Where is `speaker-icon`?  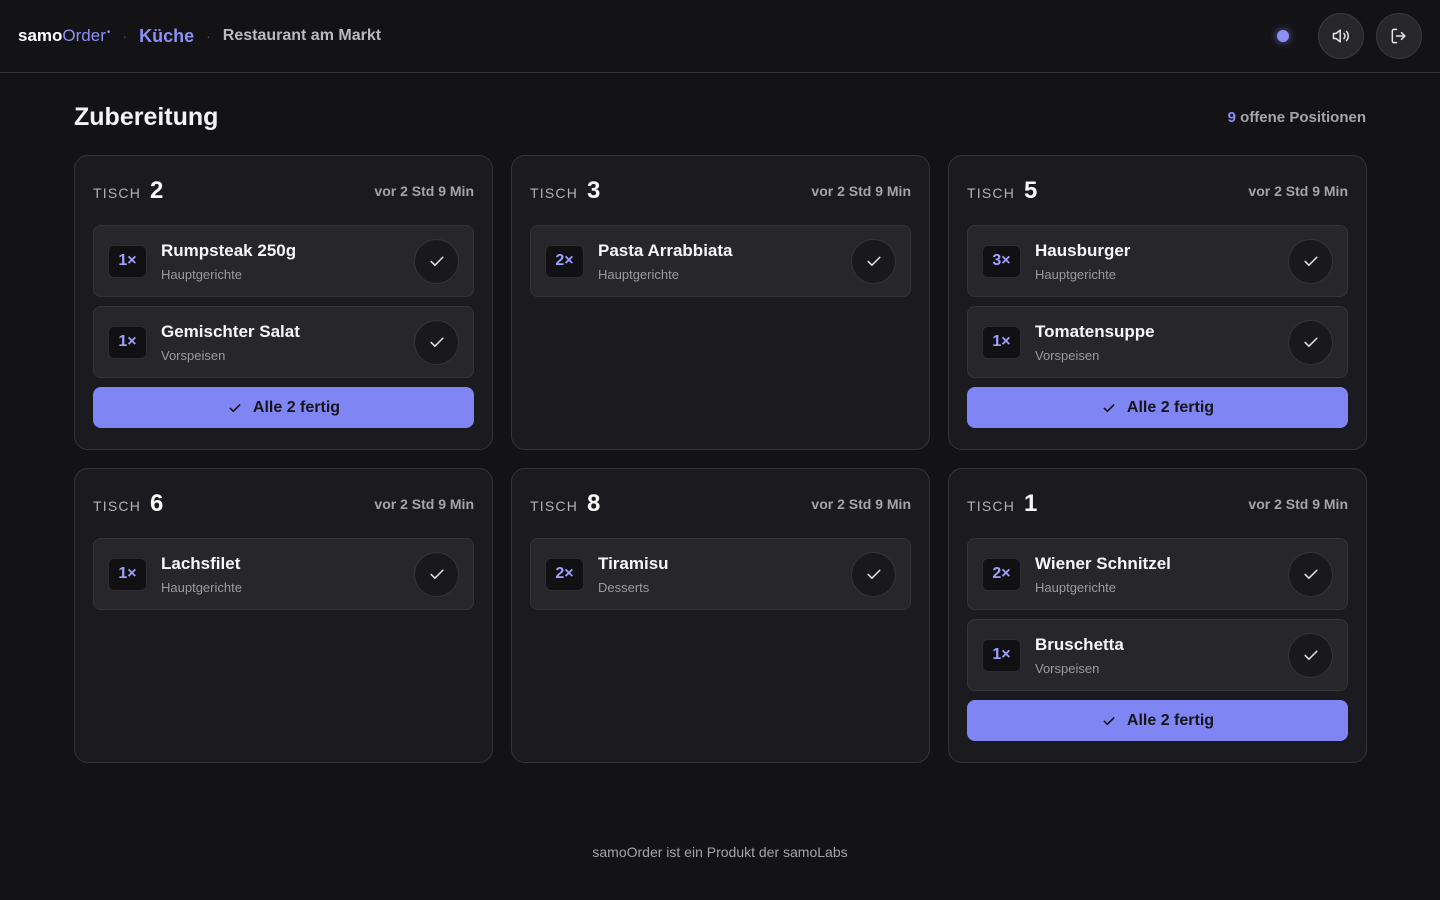 speaker-icon is located at coordinates (1340, 36).